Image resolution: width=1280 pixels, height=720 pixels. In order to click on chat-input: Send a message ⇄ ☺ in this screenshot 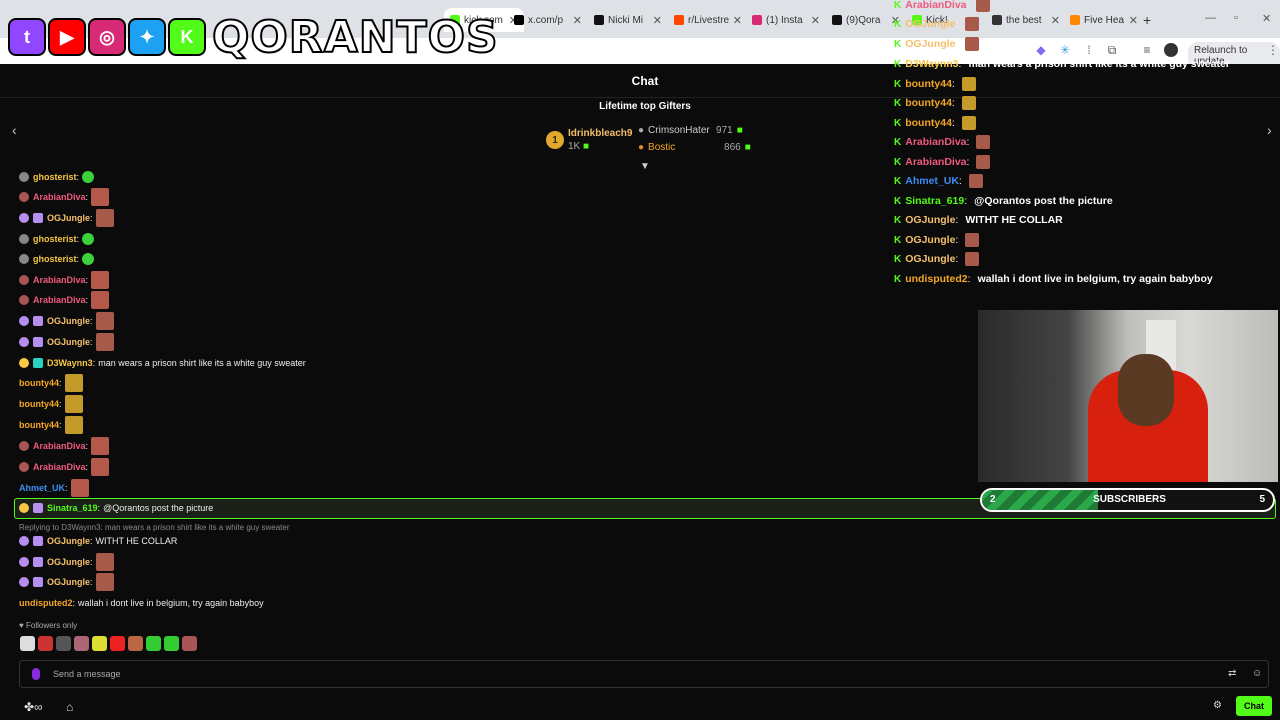, I will do `click(644, 674)`.